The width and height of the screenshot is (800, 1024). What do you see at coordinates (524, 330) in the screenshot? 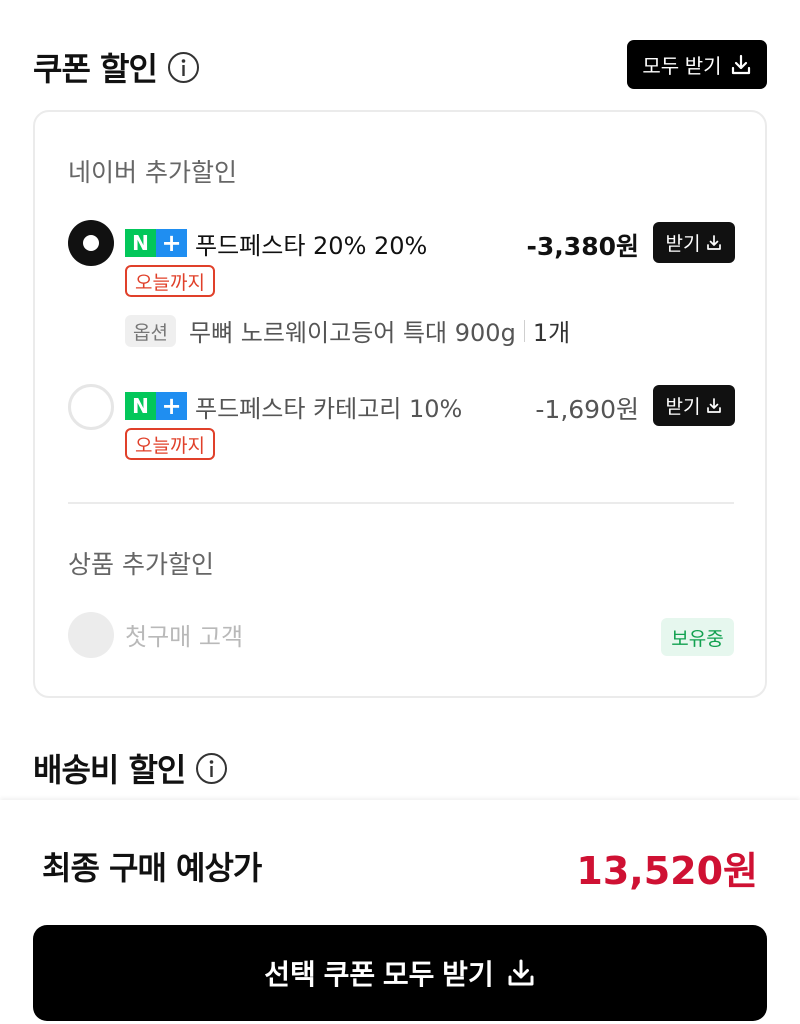
I see `option-separator` at bounding box center [524, 330].